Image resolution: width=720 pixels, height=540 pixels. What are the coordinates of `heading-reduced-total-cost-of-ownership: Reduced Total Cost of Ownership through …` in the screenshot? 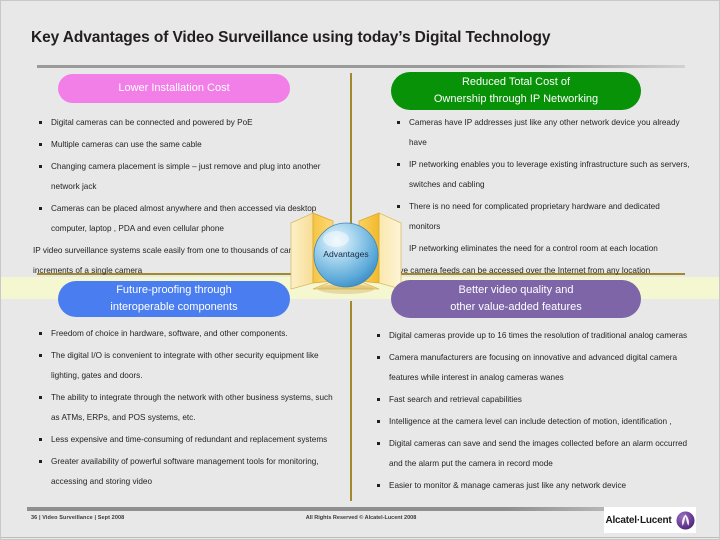 It's located at (516, 91).